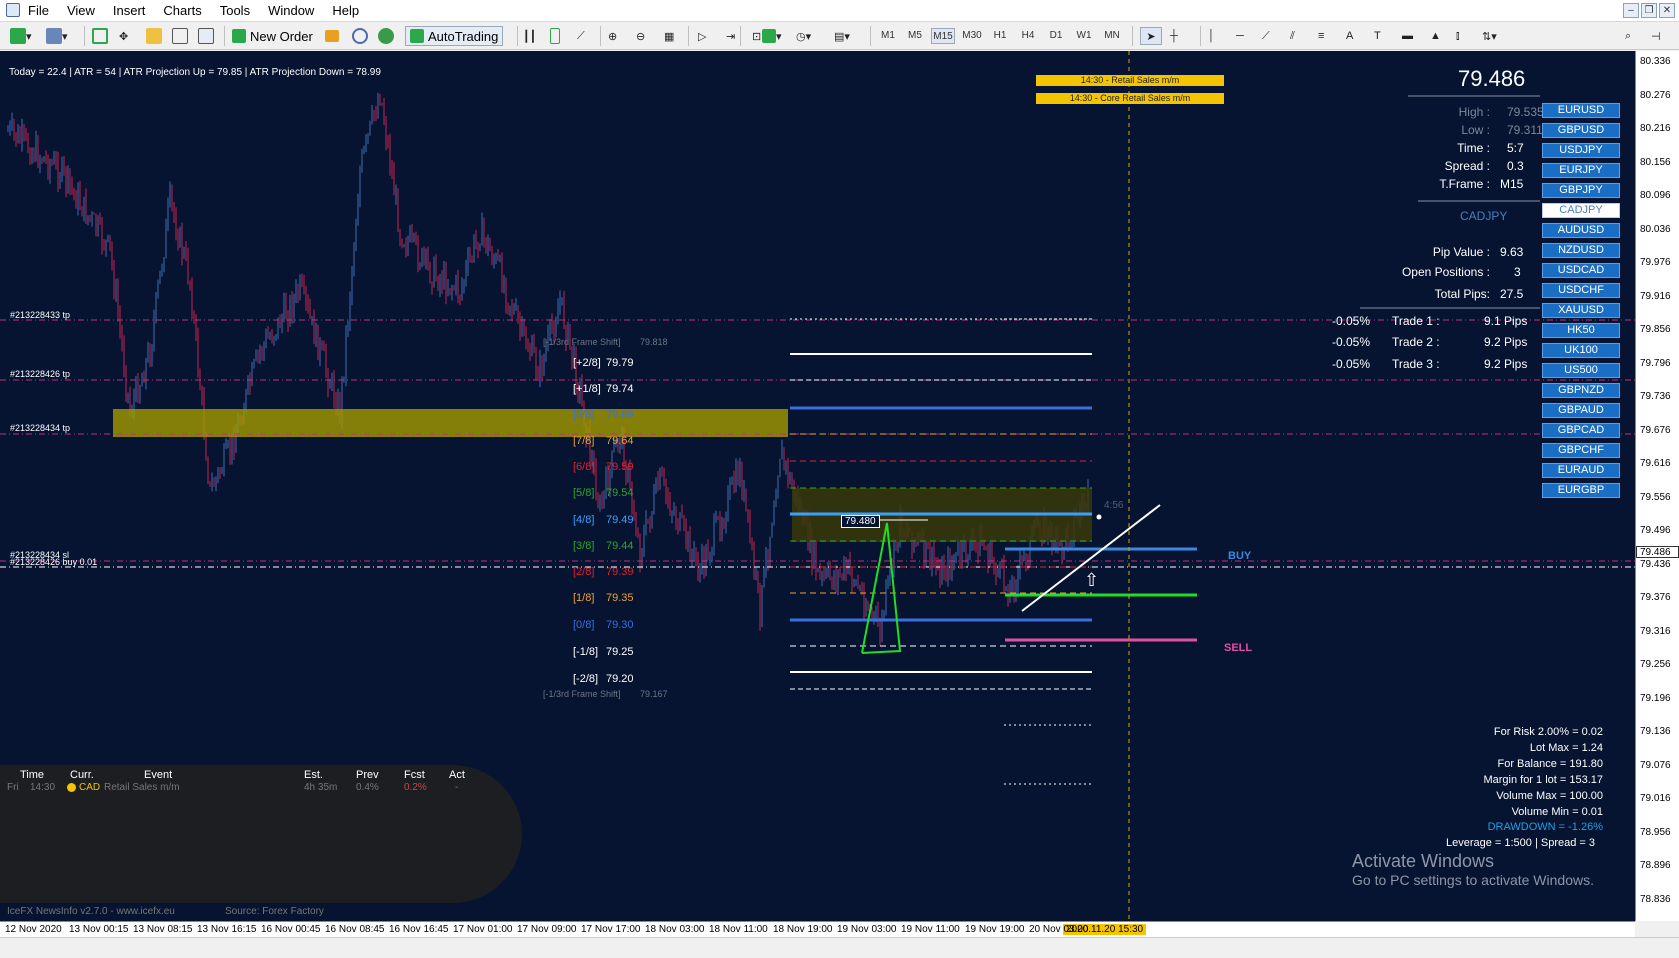 The width and height of the screenshot is (1679, 958). Describe the element at coordinates (1549, 796) in the screenshot. I see `volume-max-info: Volume Max = 100.00` at that location.